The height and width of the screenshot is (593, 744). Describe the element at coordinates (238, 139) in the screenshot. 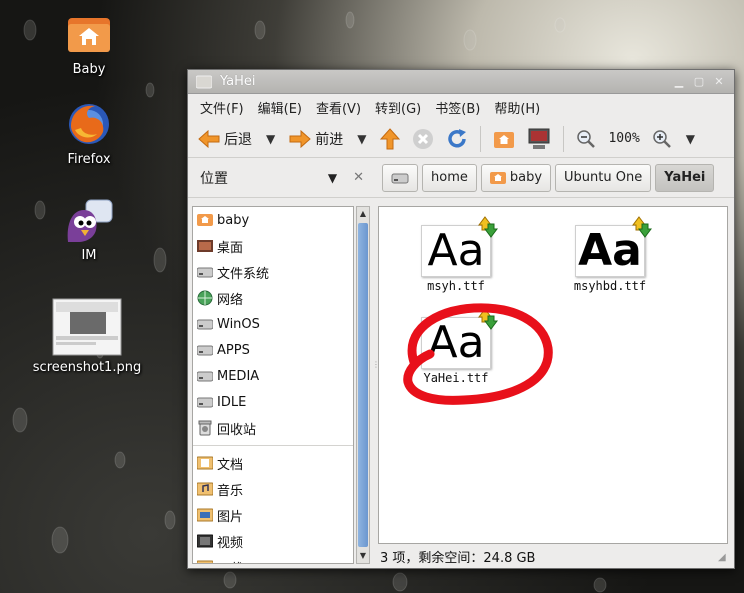

I see `back-label: 后退` at that location.